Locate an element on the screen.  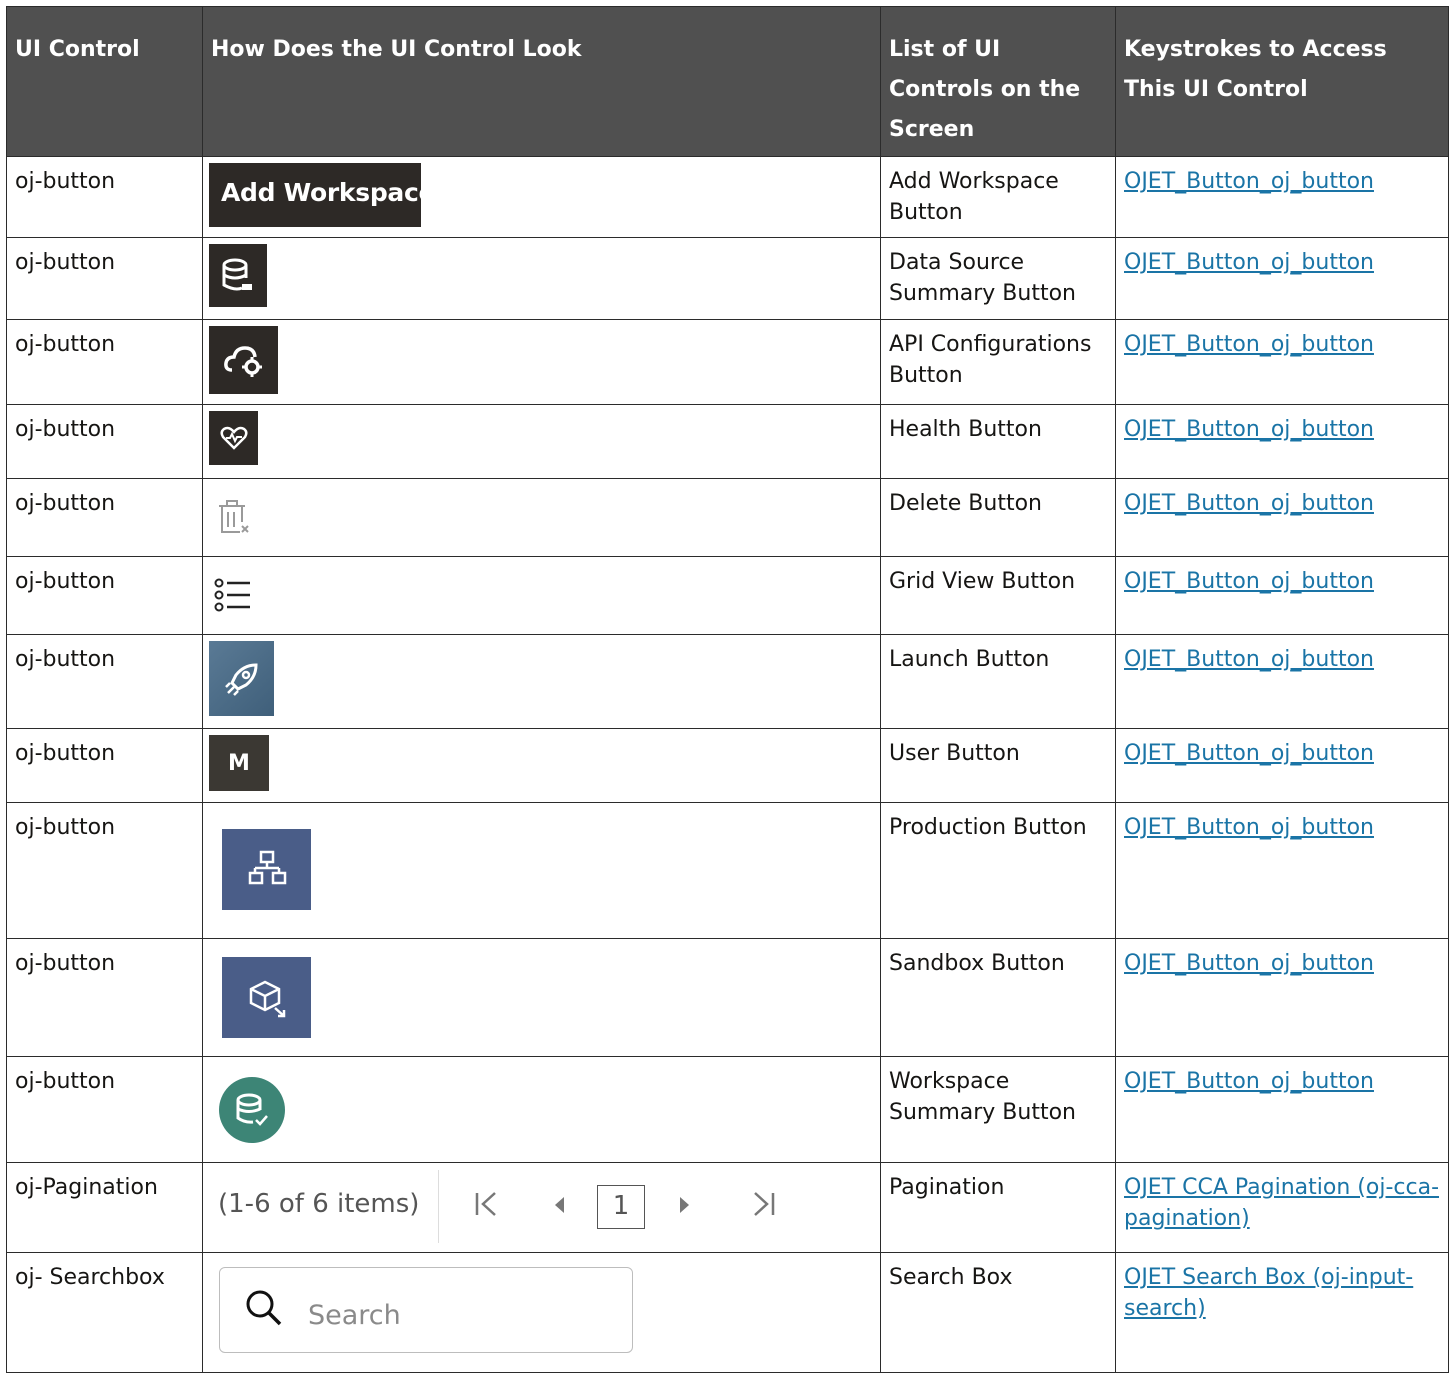
user-button: M is located at coordinates (239, 763).